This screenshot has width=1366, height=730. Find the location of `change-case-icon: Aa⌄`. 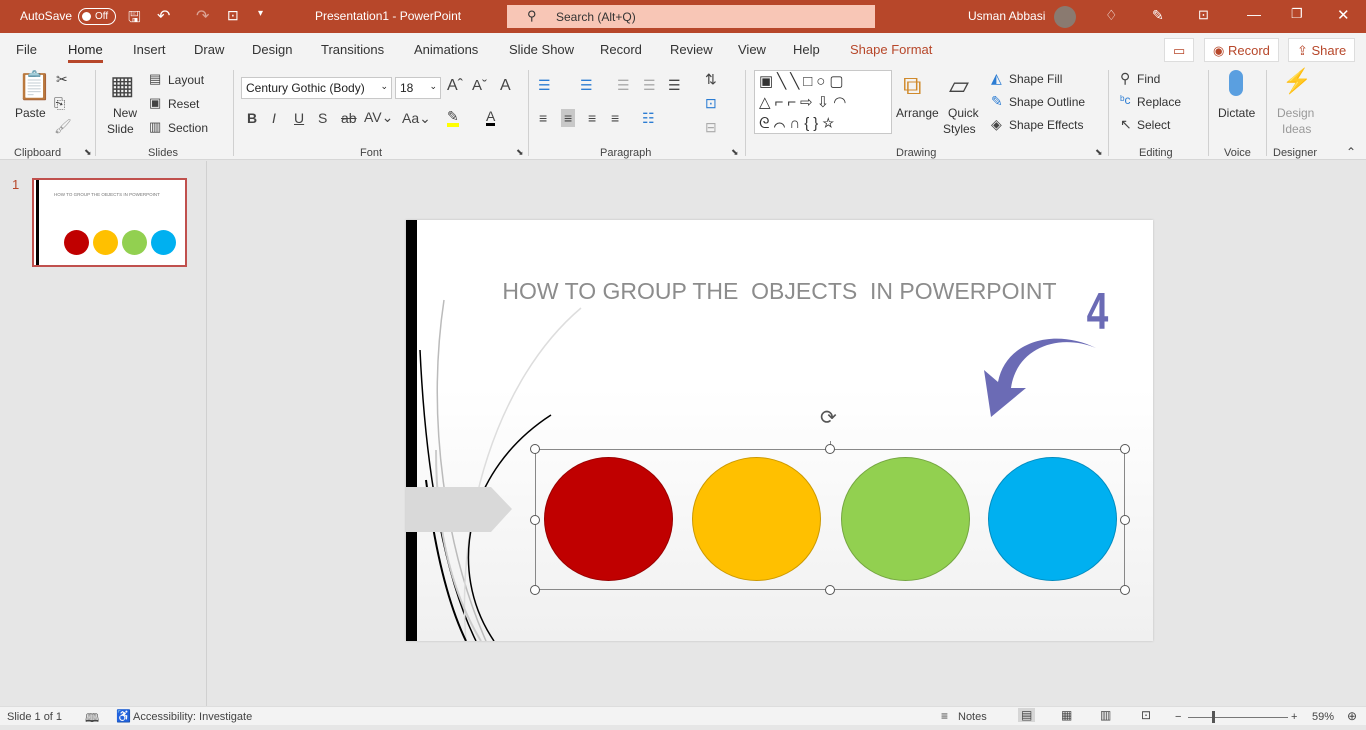

change-case-icon: Aa⌄ is located at coordinates (416, 118).